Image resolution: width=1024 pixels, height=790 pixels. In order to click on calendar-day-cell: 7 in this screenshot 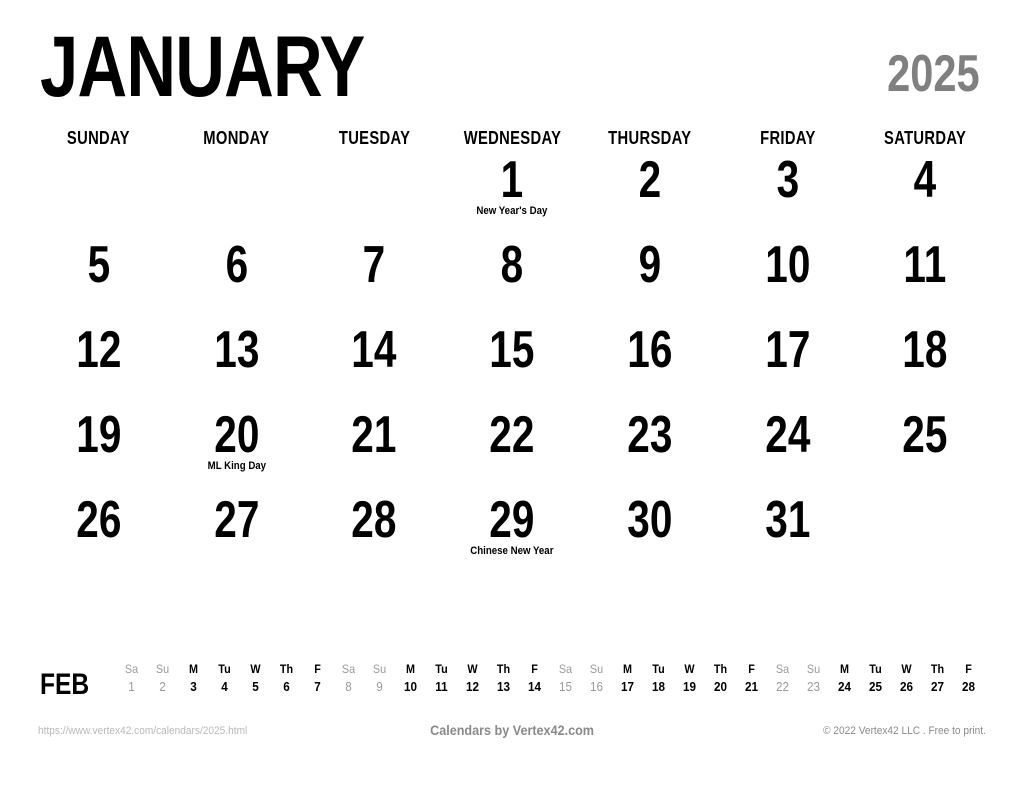, I will do `click(374, 279)`.